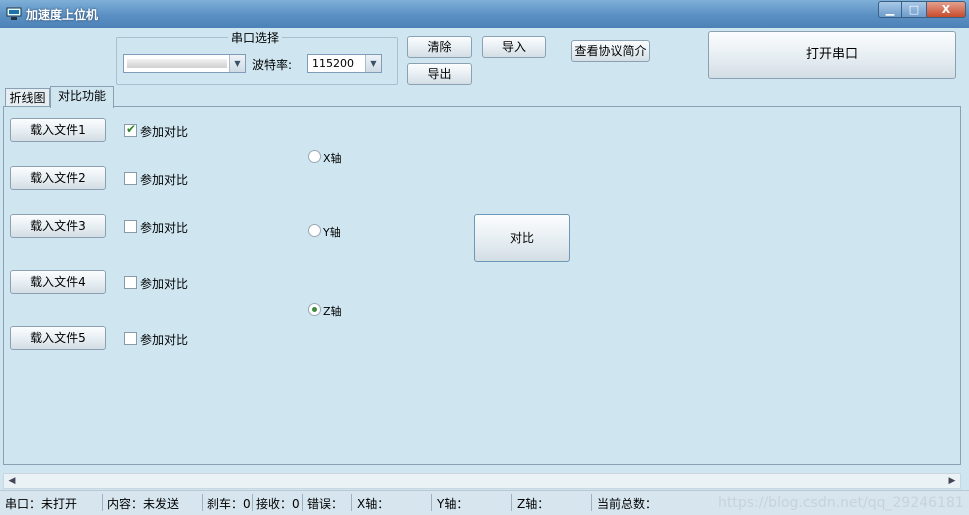 The width and height of the screenshot is (969, 515). Describe the element at coordinates (332, 158) in the screenshot. I see `x-axis-label: X轴` at that location.